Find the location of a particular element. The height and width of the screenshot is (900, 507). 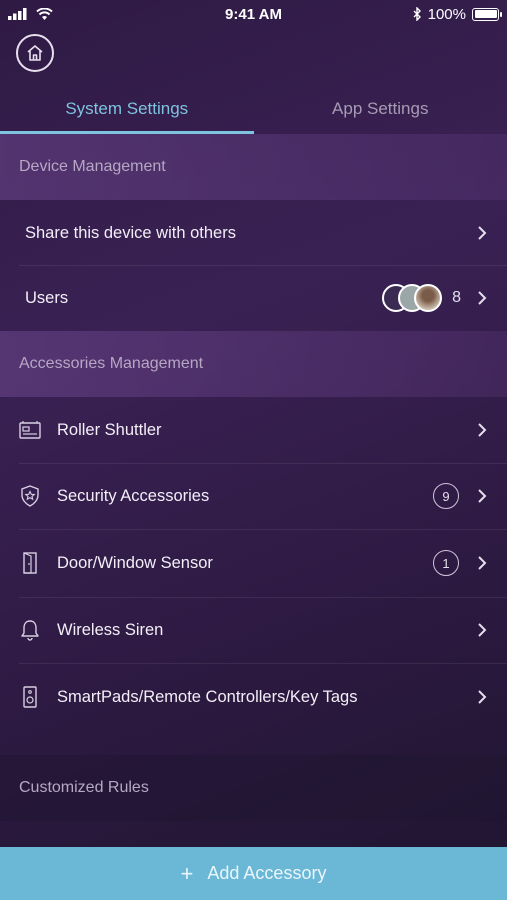

status-bar: 9:41 AM 100% is located at coordinates (253, 14).